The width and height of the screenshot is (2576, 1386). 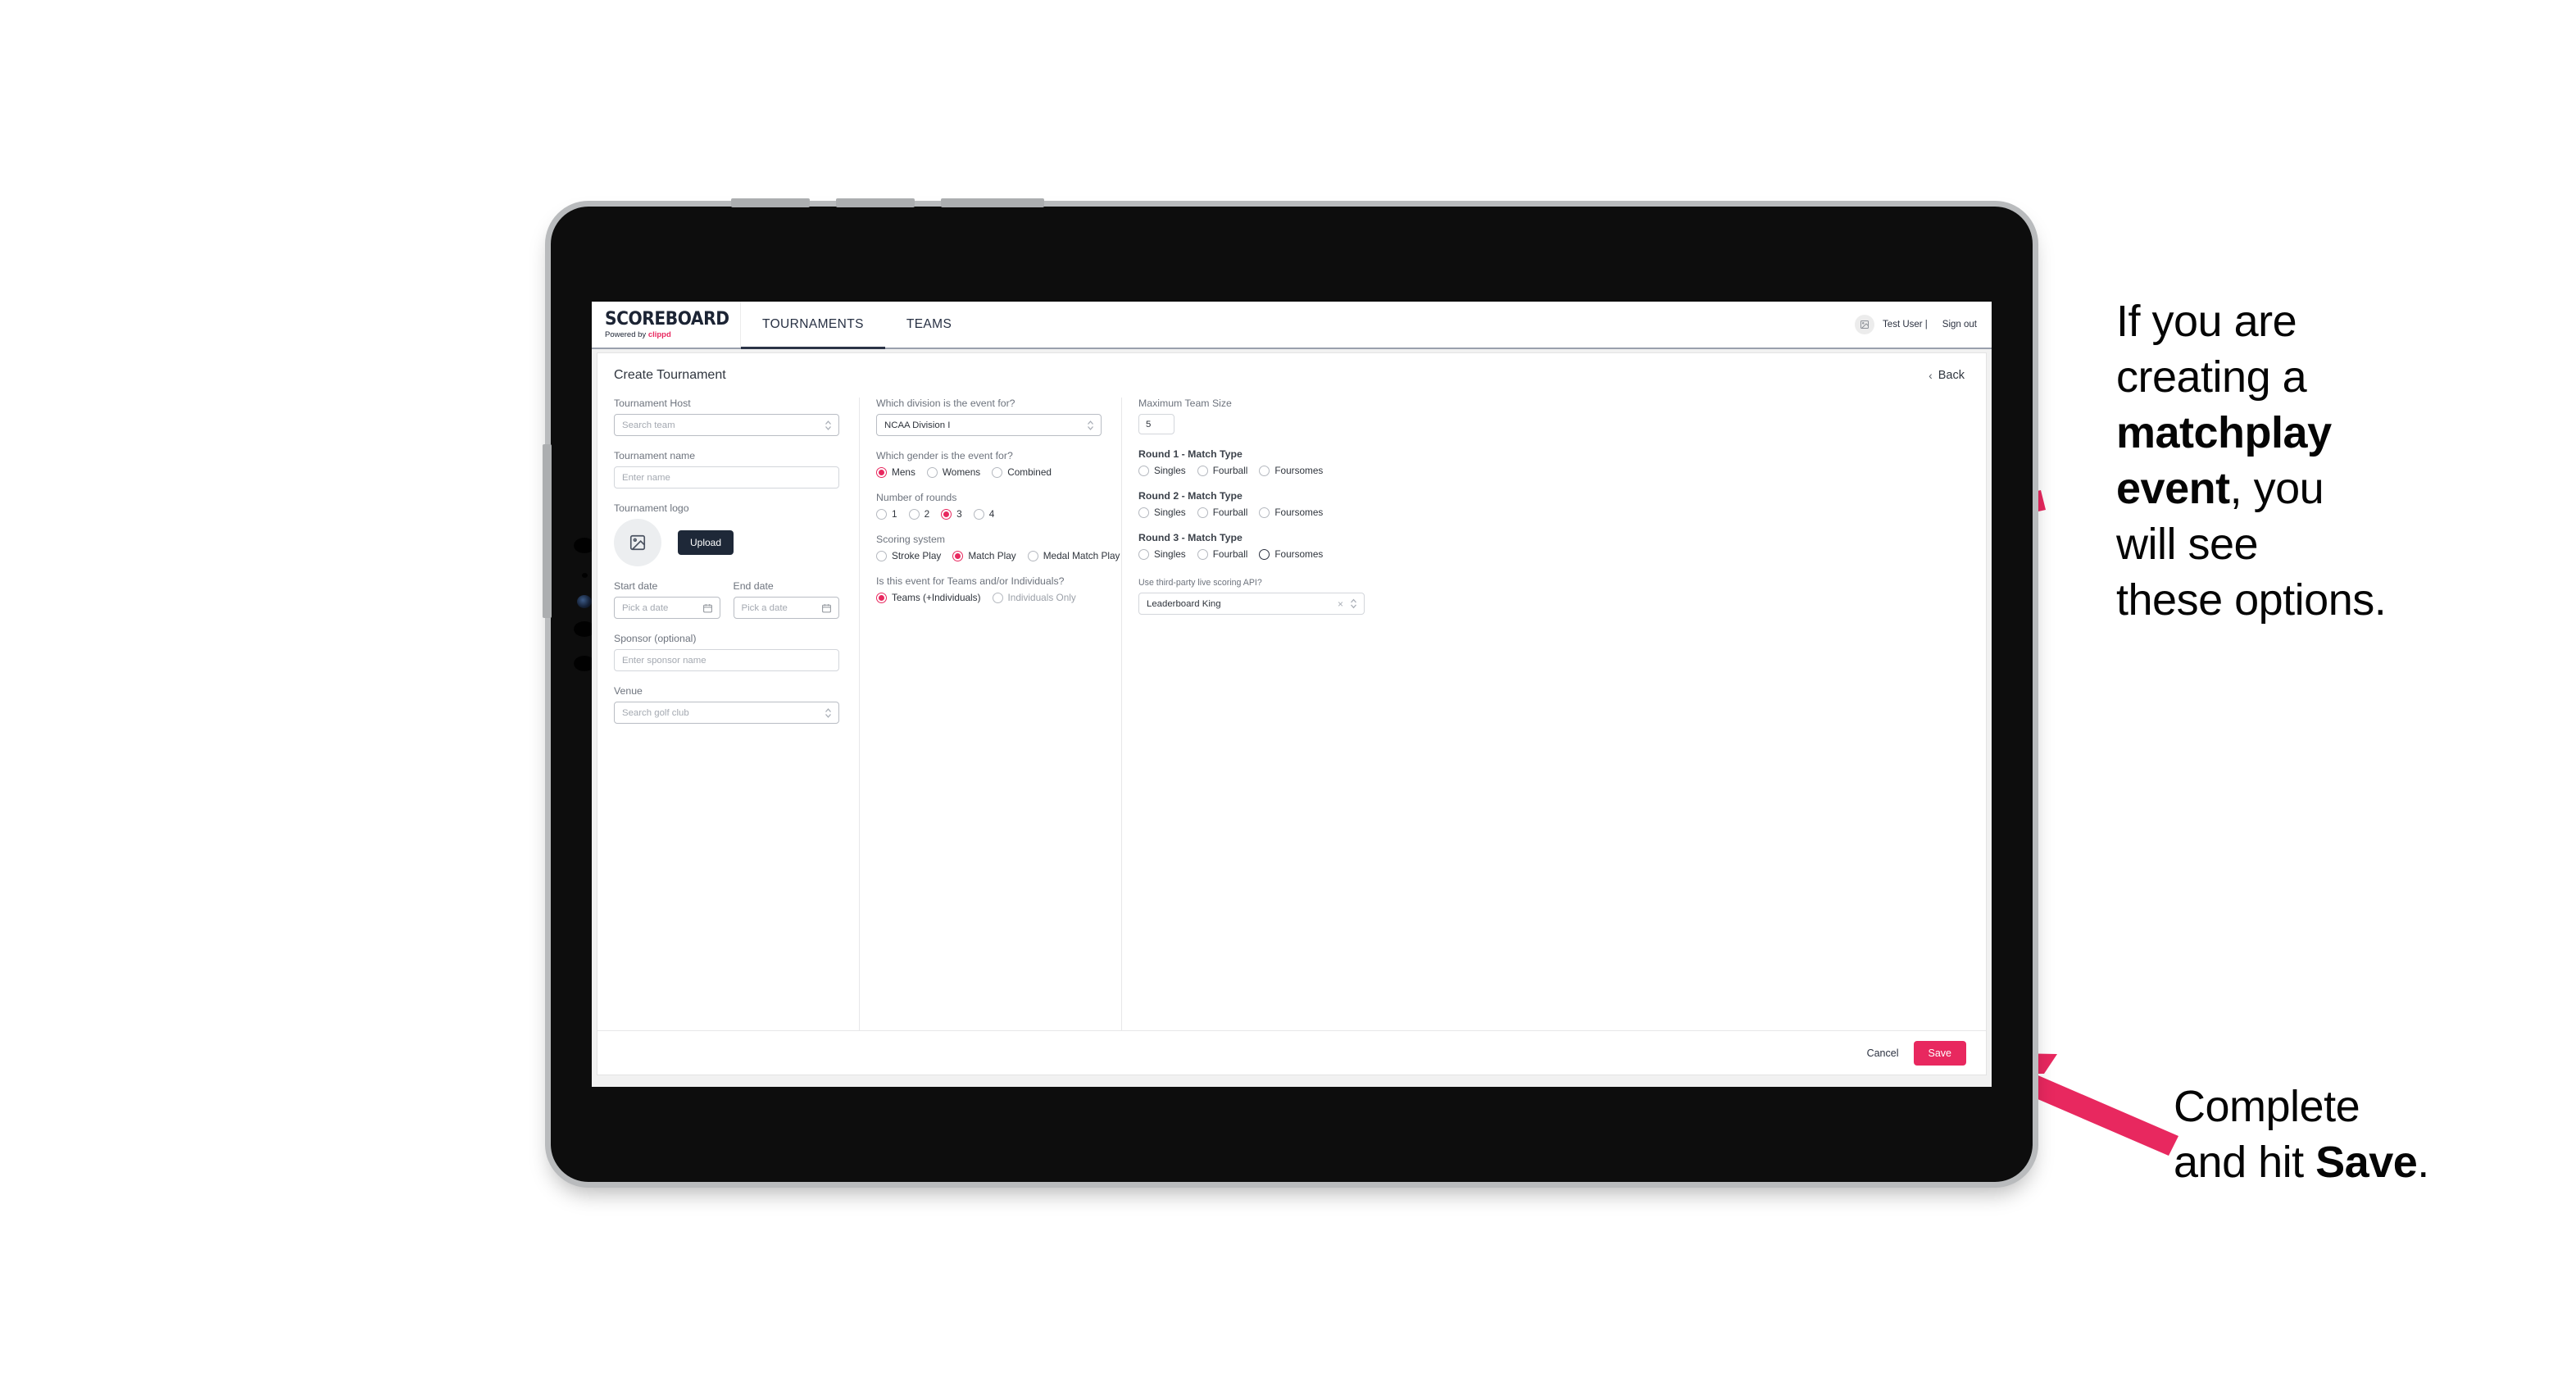 I want to click on radio-gender-womens: Womens, so click(x=953, y=472).